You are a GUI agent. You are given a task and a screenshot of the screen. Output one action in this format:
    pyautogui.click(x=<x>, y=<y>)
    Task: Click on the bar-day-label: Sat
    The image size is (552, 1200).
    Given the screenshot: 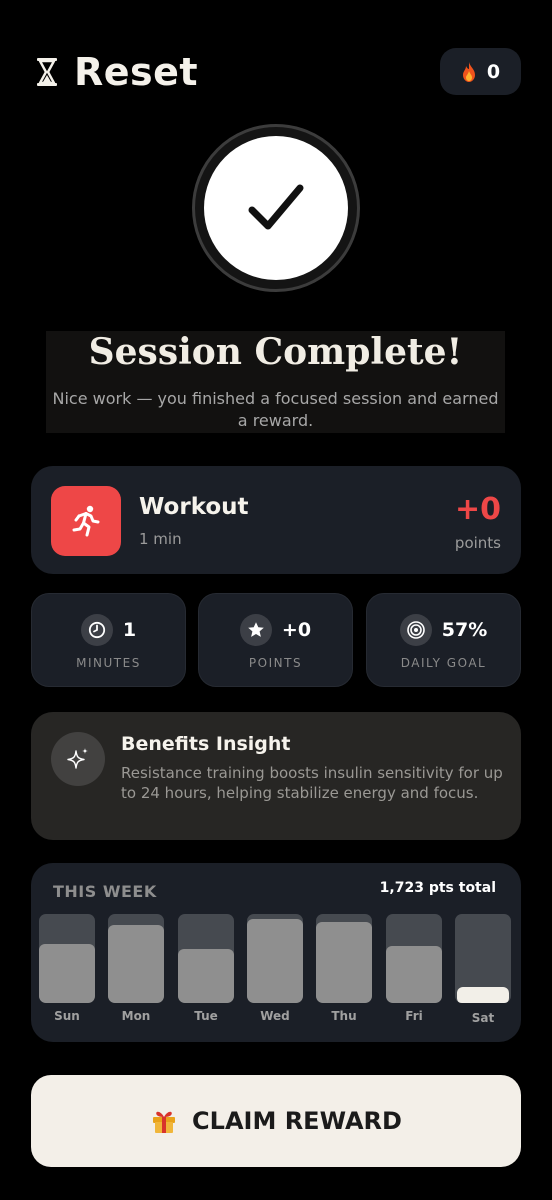 What is the action you would take?
    pyautogui.click(x=483, y=1018)
    